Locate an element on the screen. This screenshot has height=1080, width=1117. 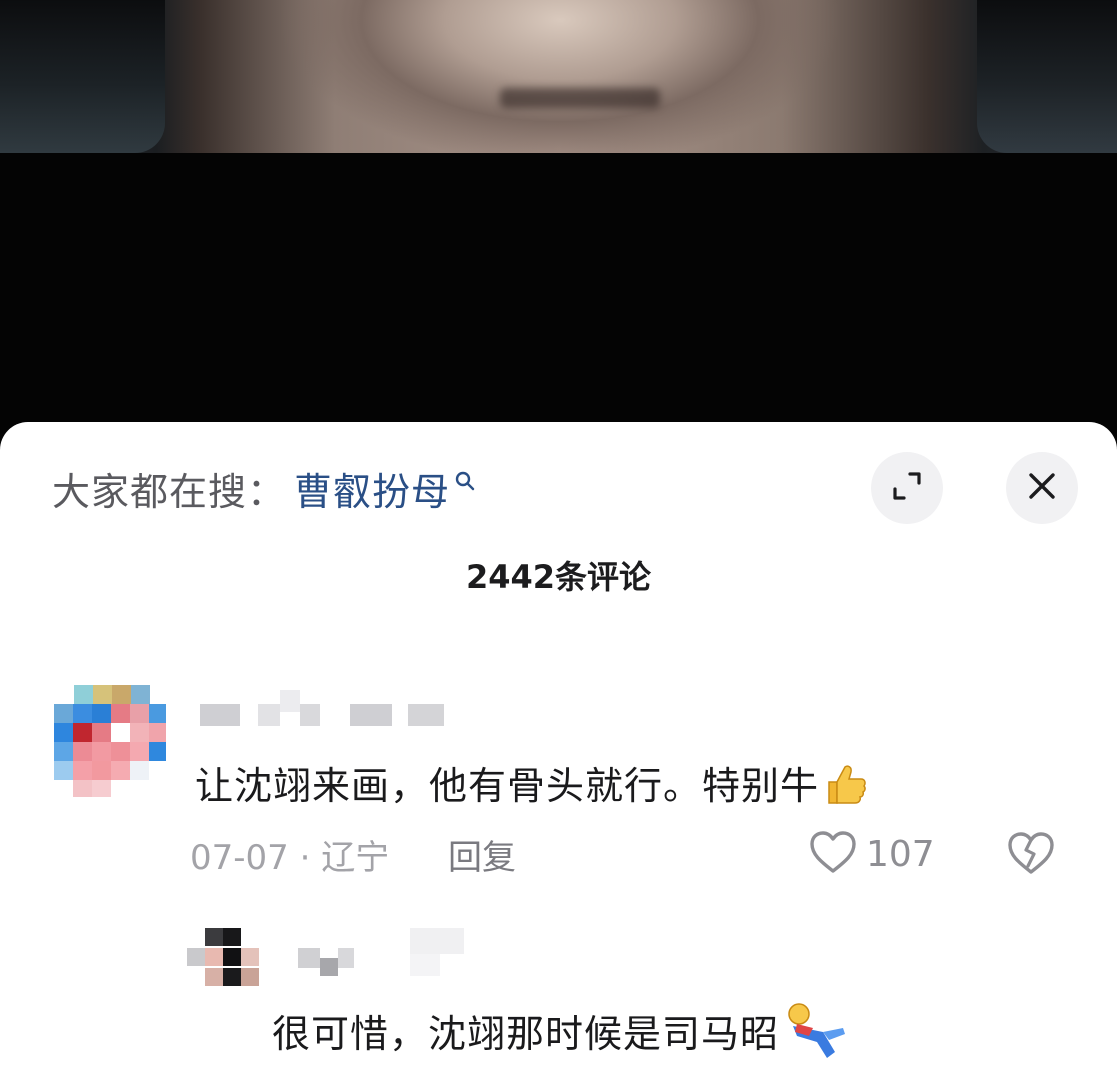
expand-button is located at coordinates (907, 488).